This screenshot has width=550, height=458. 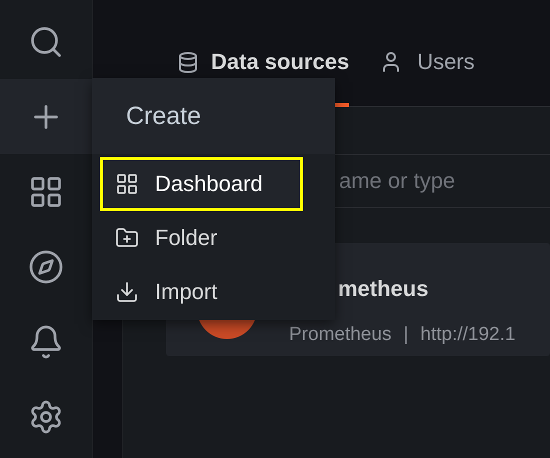 What do you see at coordinates (468, 335) in the screenshot?
I see `datasource-url: http://192.1` at bounding box center [468, 335].